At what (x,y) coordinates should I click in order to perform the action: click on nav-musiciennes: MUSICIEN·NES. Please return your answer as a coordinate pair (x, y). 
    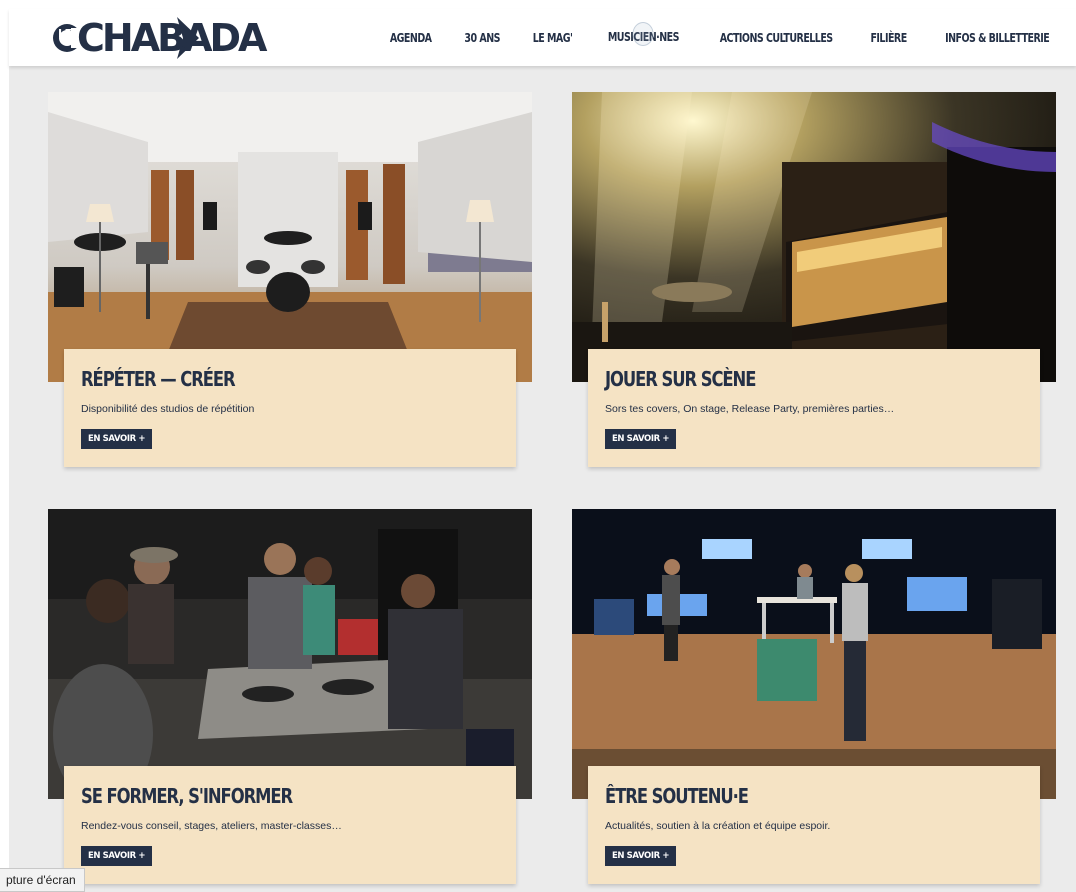
    Looking at the image, I should click on (644, 33).